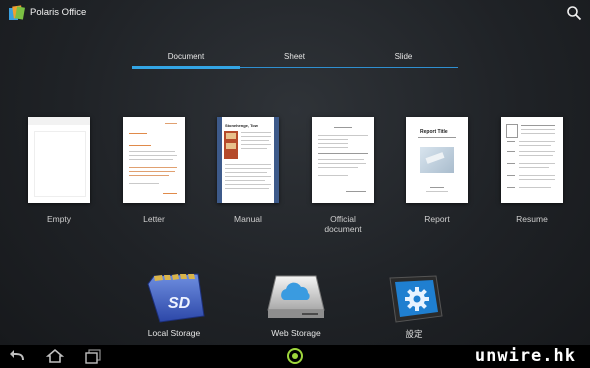 This screenshot has height=368, width=590. Describe the element at coordinates (416, 299) in the screenshot. I see `settings-tablet-gear-icon` at that location.